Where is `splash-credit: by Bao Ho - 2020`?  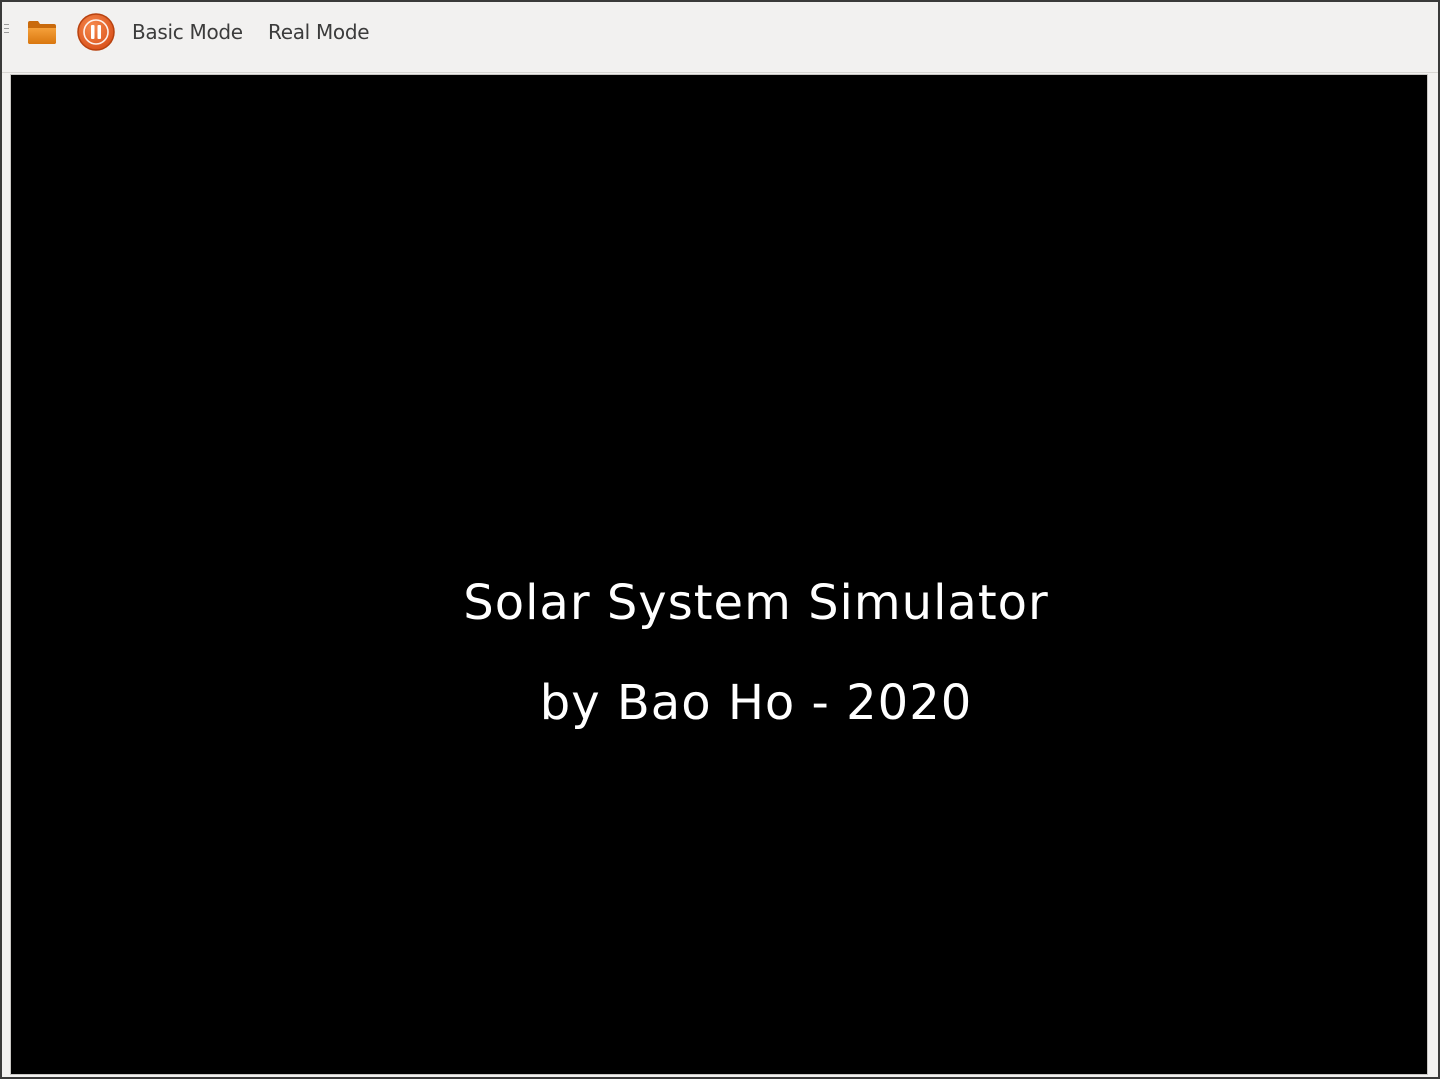 splash-credit: by Bao Ho - 2020 is located at coordinates (756, 703).